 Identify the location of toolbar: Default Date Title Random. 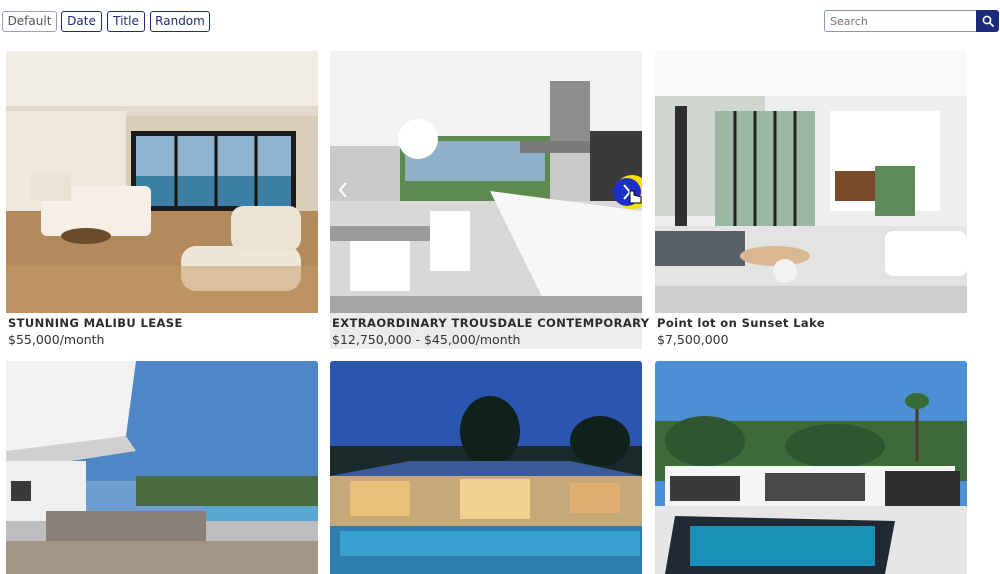
(500, 22).